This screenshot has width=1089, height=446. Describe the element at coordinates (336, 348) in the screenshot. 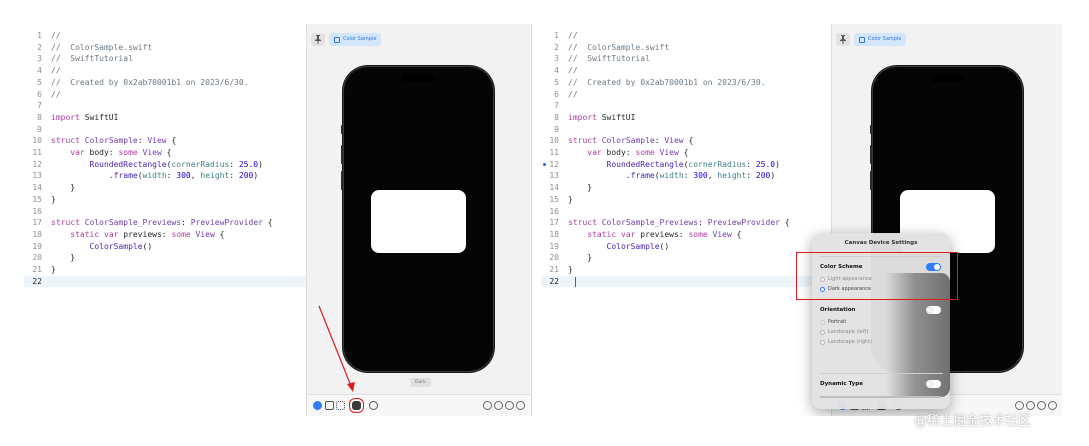

I see `annotation-arrow` at that location.